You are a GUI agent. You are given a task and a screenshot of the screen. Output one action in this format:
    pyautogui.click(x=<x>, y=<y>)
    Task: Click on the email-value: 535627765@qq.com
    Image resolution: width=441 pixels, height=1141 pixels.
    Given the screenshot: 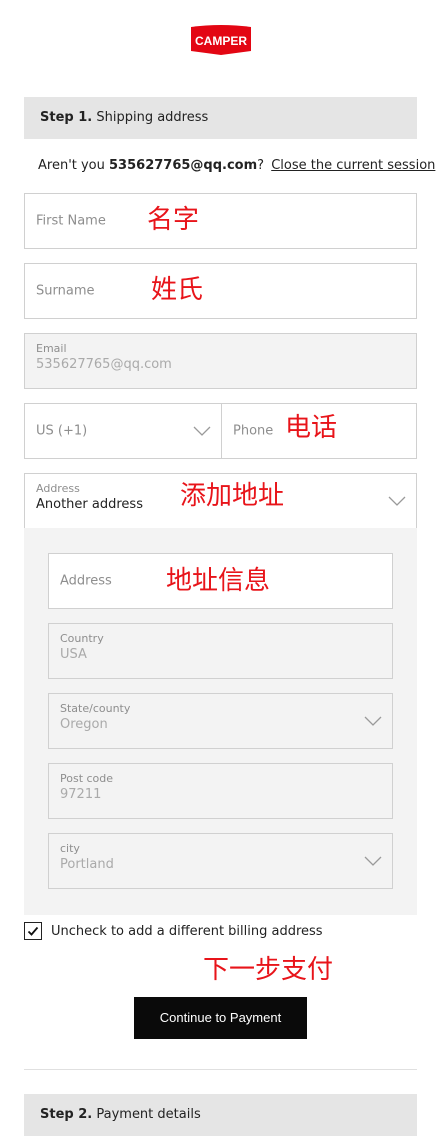 What is the action you would take?
    pyautogui.click(x=104, y=364)
    